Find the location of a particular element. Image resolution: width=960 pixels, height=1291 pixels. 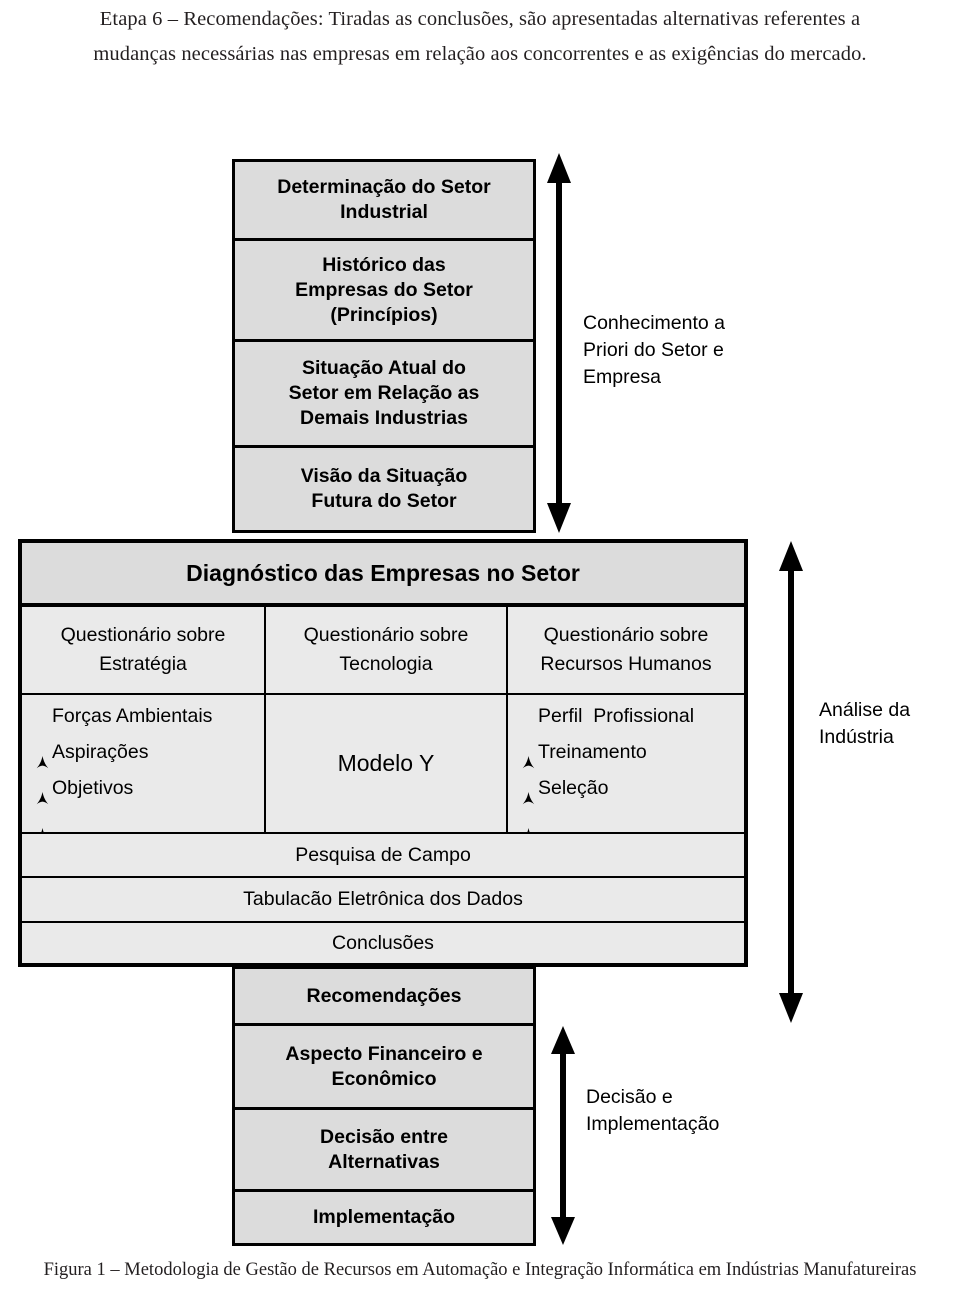

diagnostic-header: Diagnóstico das Empresas no Setor is located at coordinates (383, 575).